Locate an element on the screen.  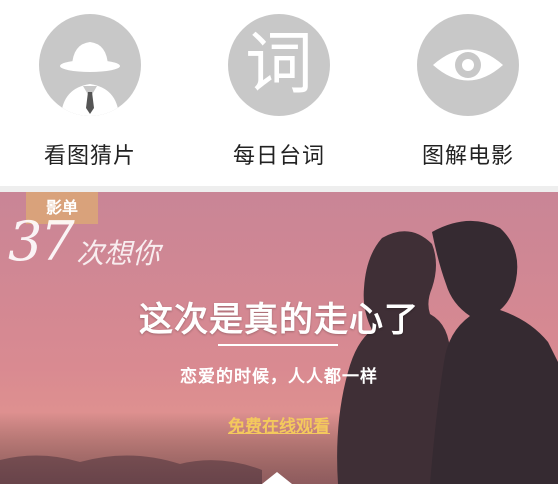
headline-divider is located at coordinates (278, 345).